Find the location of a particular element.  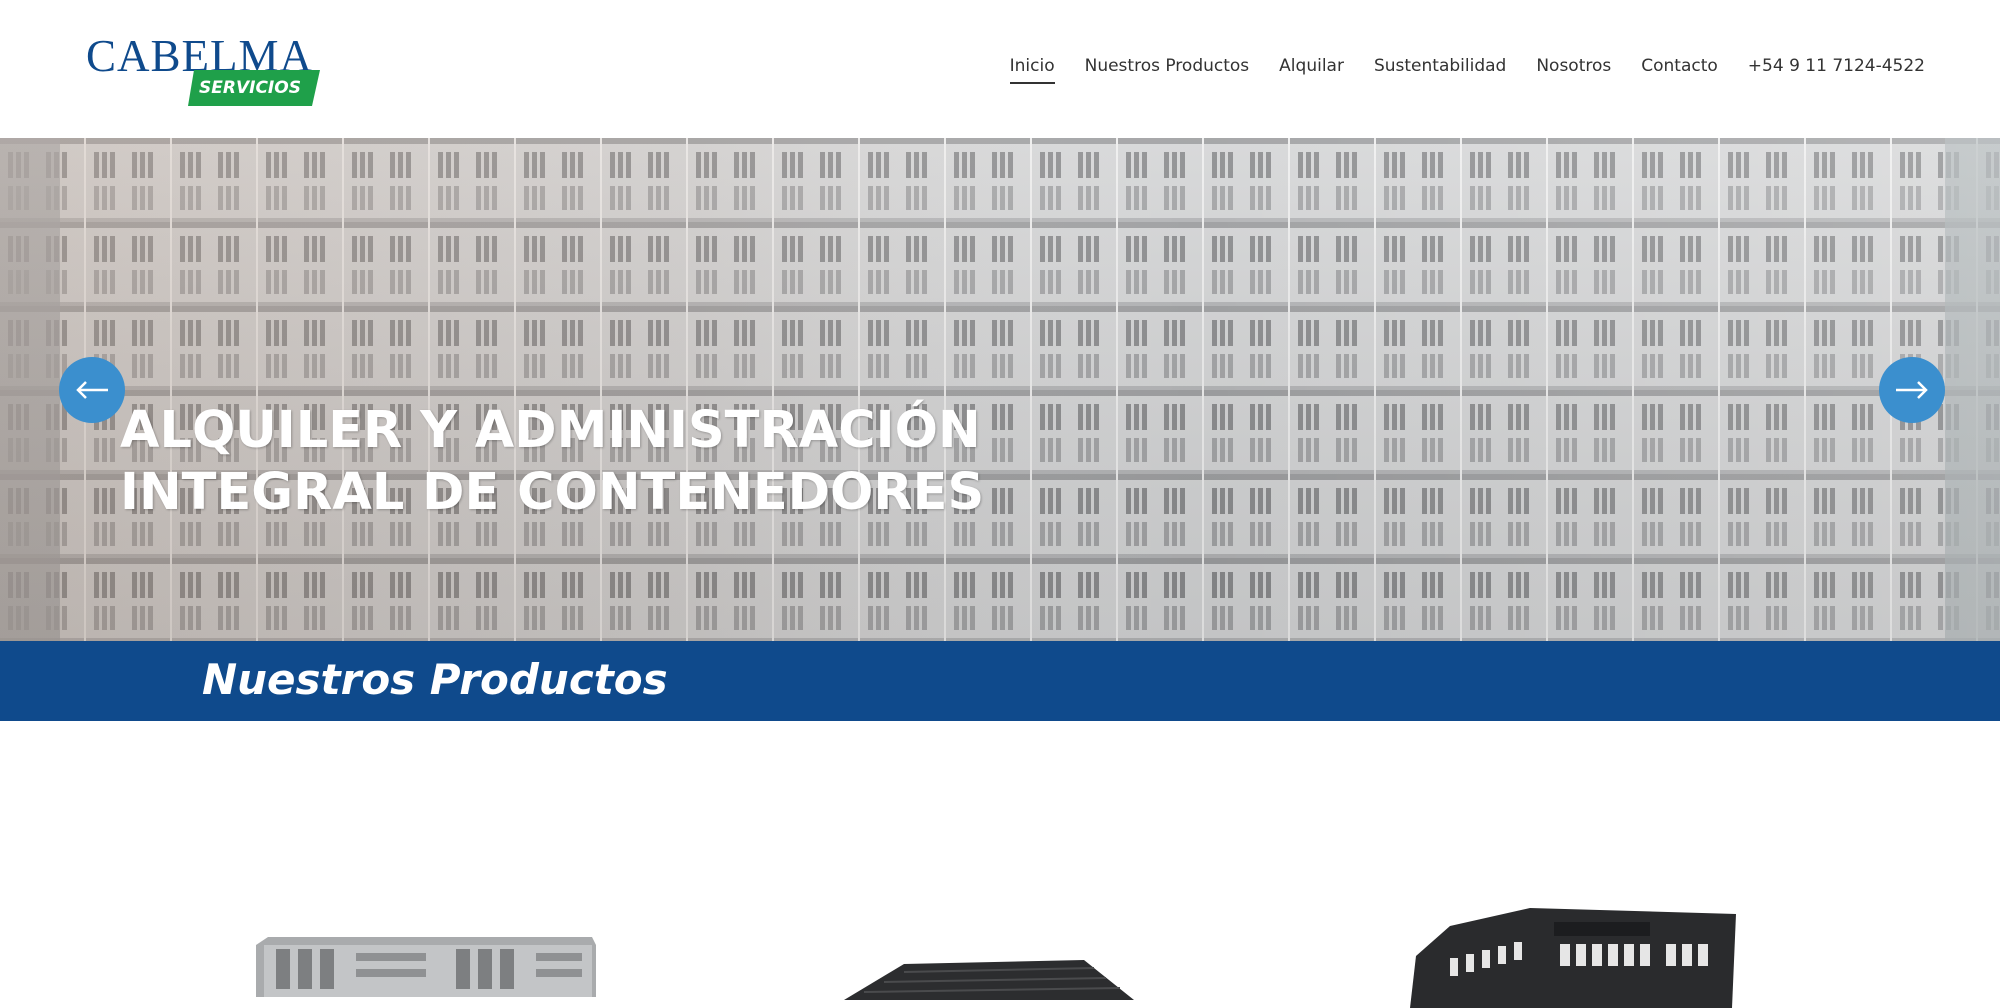

nav-item-nosotros: Nosotros is located at coordinates (1573, 70).